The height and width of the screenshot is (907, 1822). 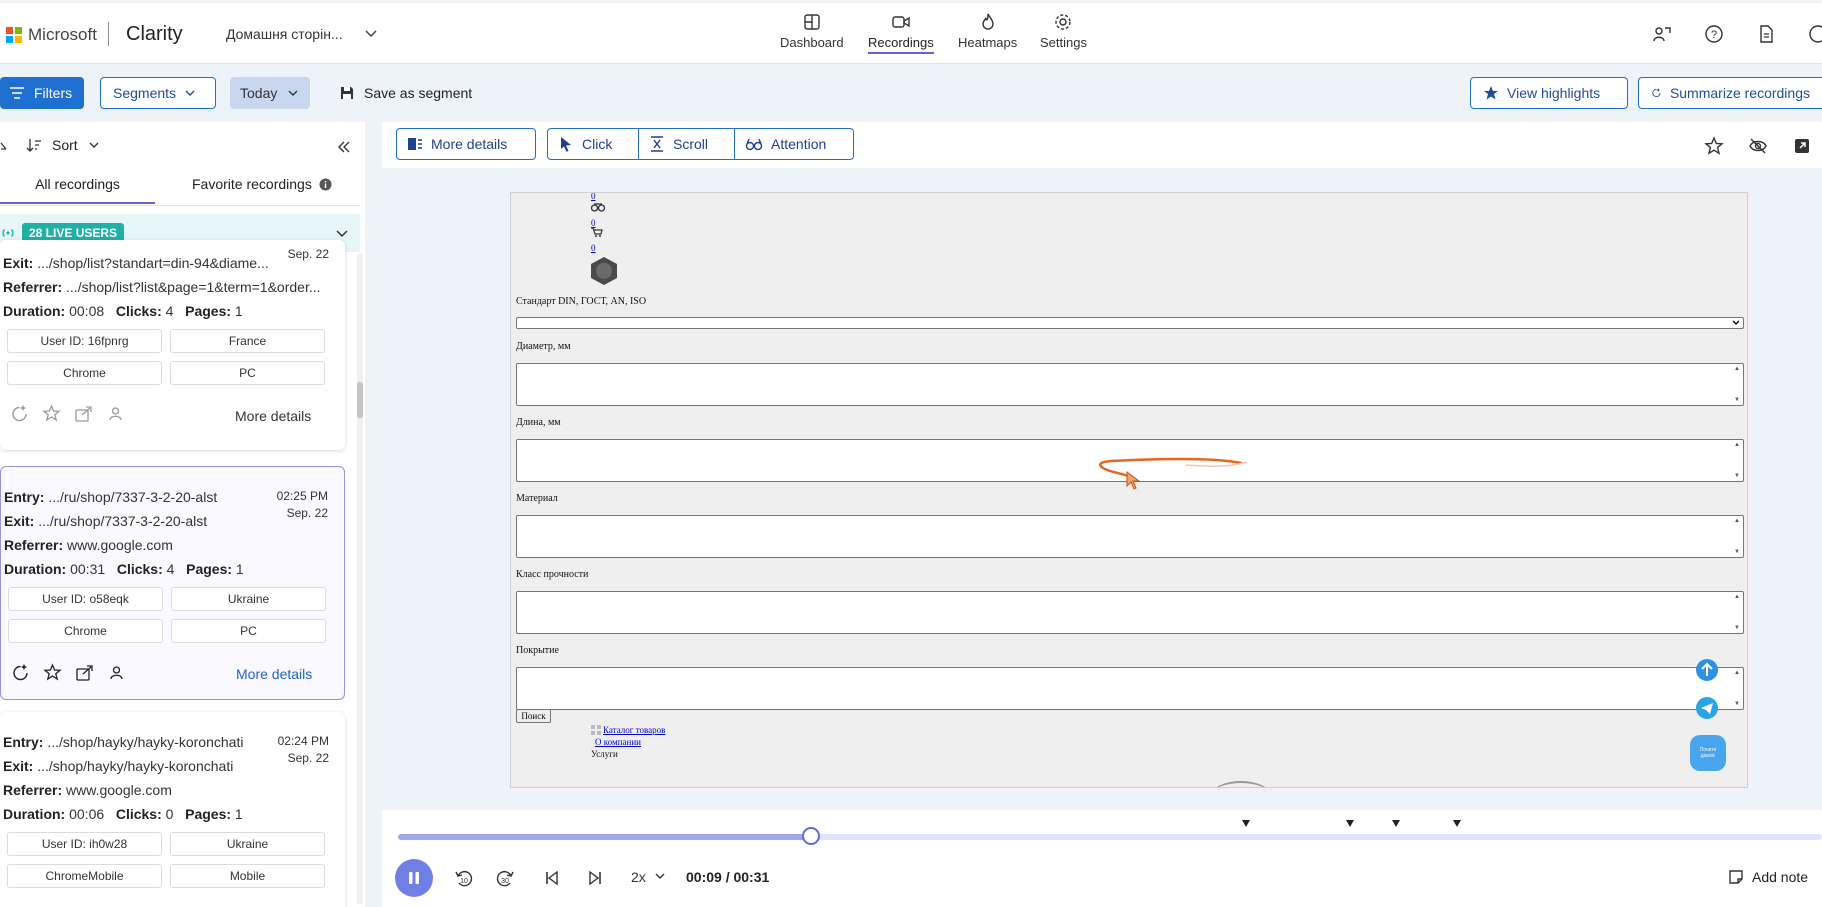 What do you see at coordinates (1662, 34) in the screenshot?
I see `user-share-icon` at bounding box center [1662, 34].